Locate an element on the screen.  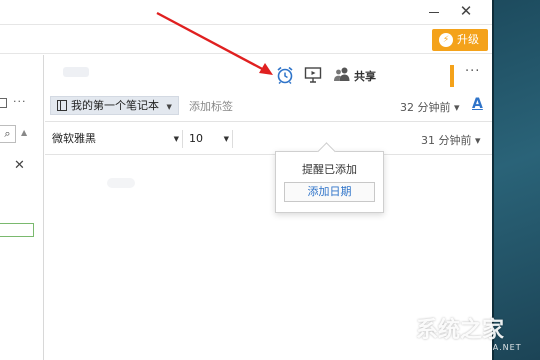
upgrade-button: ⚡ 升级 is located at coordinates (460, 40).